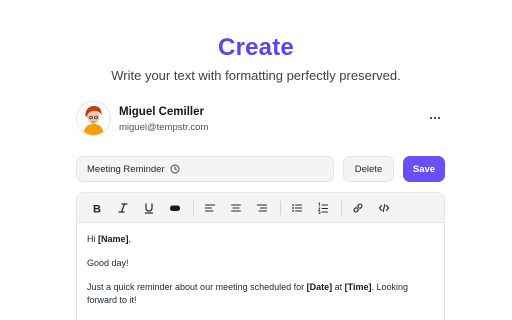 The image size is (512, 320). What do you see at coordinates (358, 287) in the screenshot?
I see `template-variable: [Time]` at bounding box center [358, 287].